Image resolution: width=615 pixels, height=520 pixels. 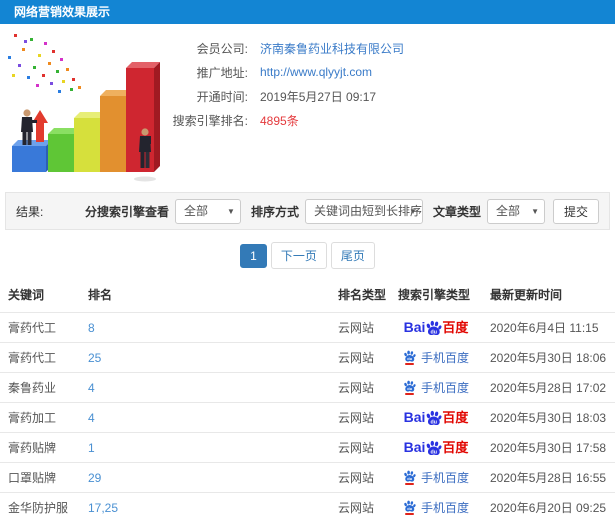 I want to click on rank-cell: 8, so click(x=205, y=327).